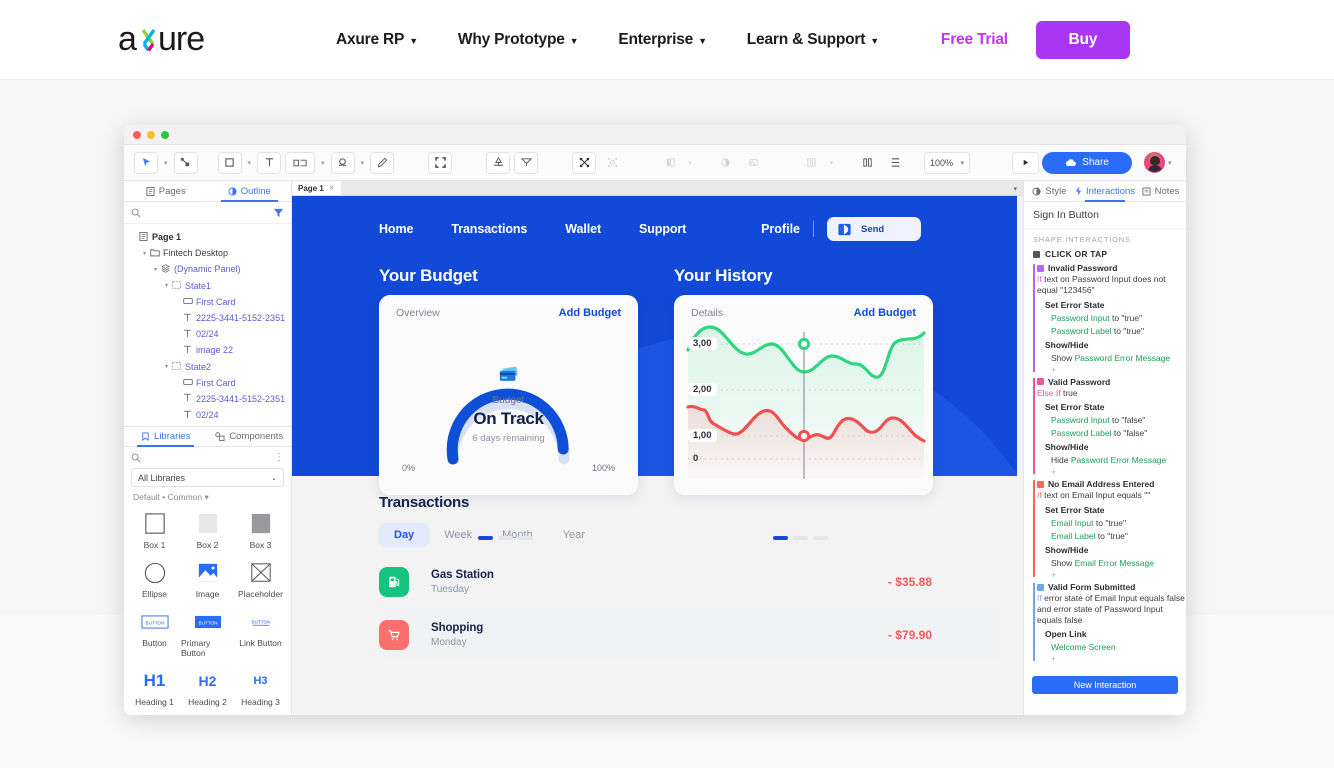 The width and height of the screenshot is (1334, 768). What do you see at coordinates (146, 162) in the screenshot?
I see `cursor-icon` at bounding box center [146, 162].